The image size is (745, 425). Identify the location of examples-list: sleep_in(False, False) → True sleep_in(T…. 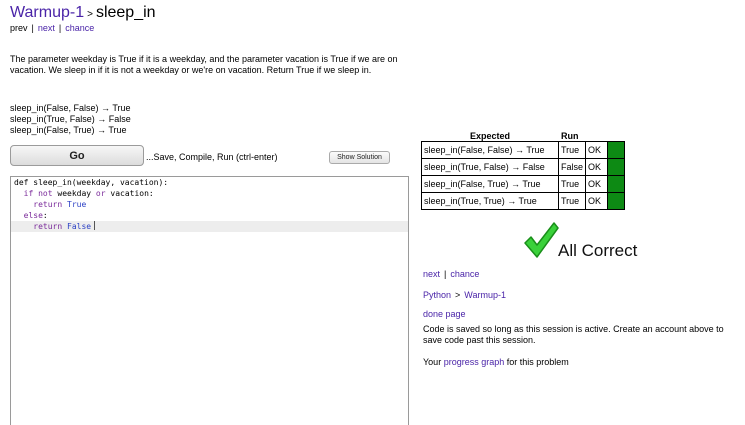
(70, 119).